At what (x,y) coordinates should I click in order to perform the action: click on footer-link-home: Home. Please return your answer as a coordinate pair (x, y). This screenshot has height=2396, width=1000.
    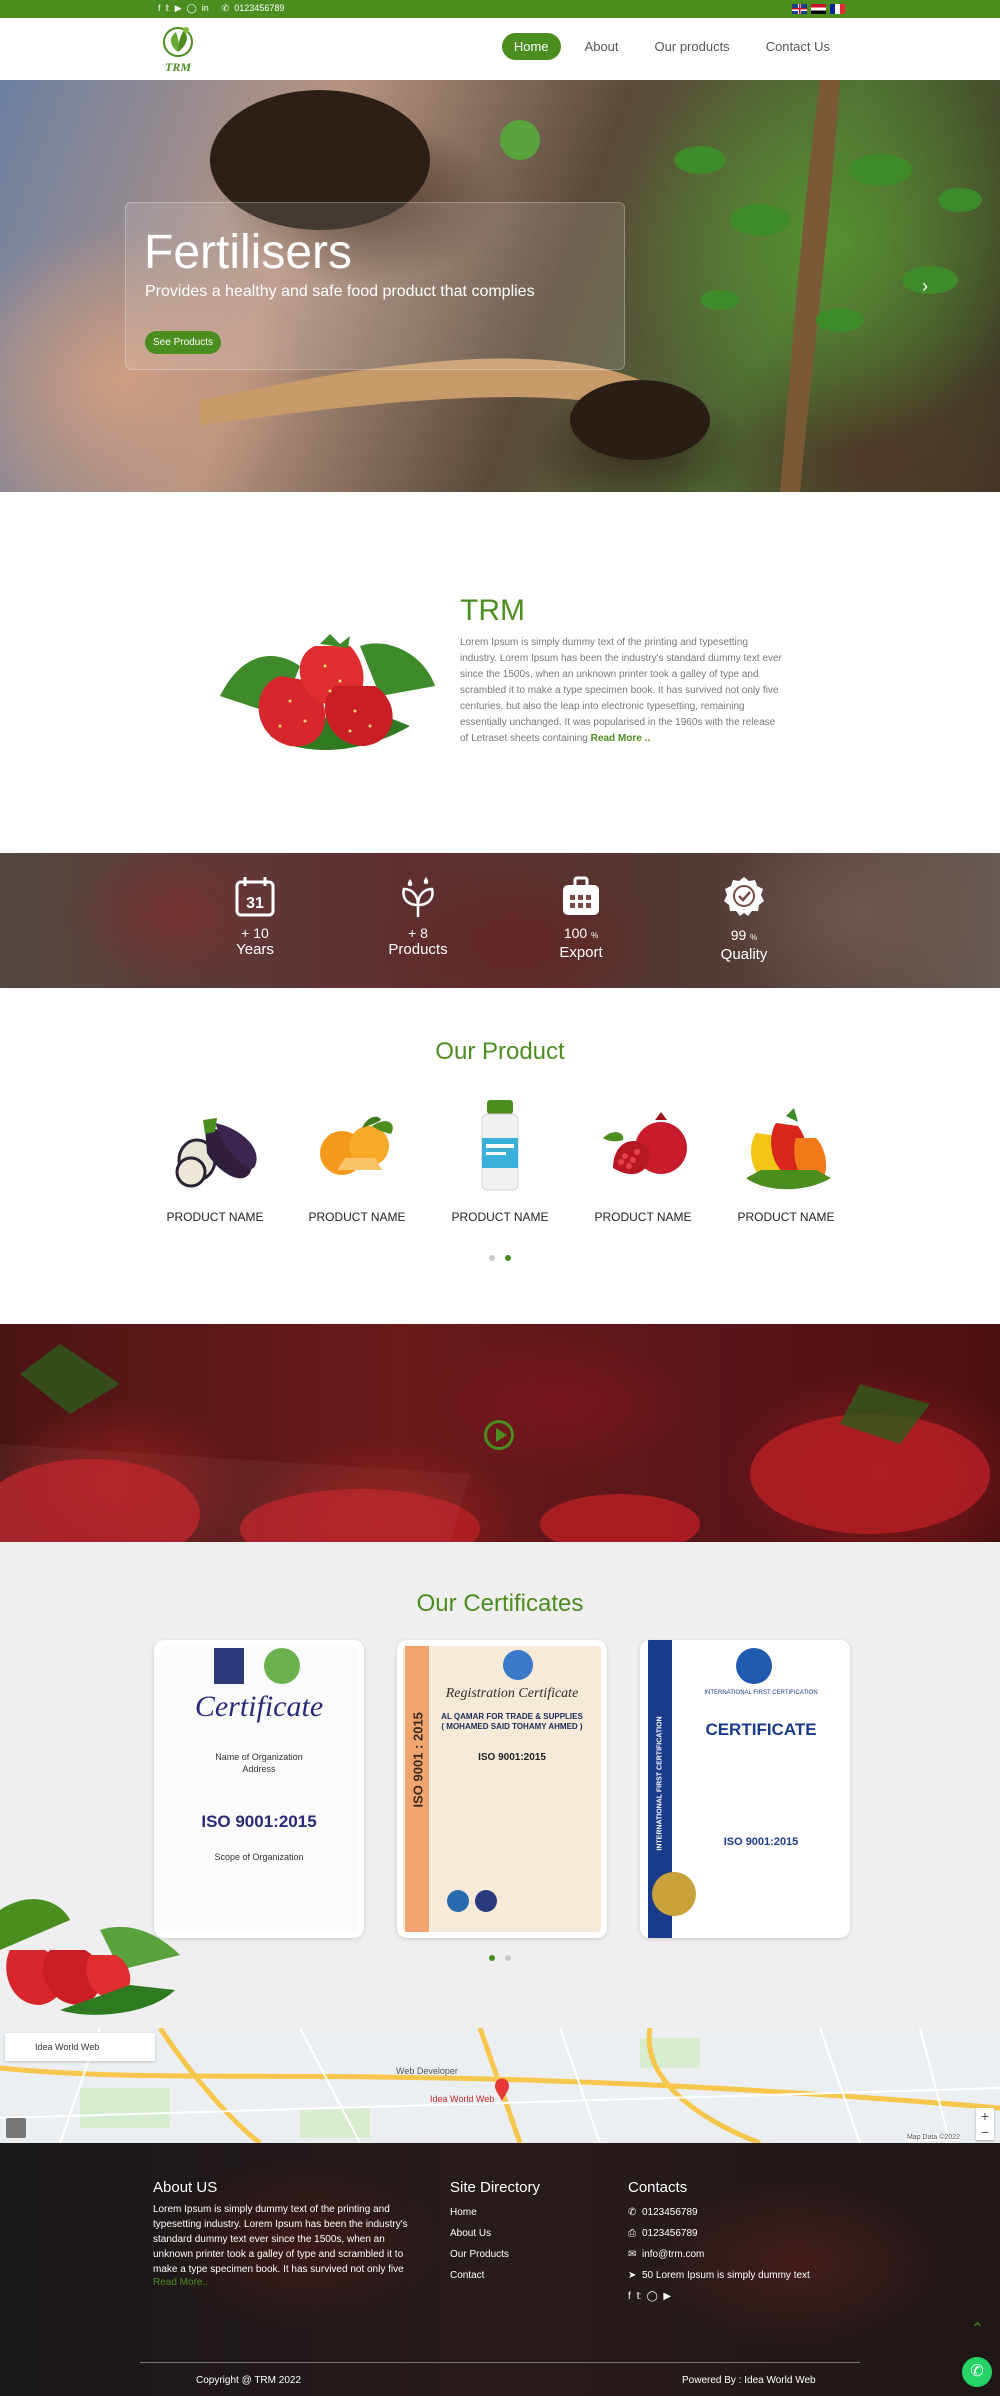
    Looking at the image, I should click on (520, 2212).